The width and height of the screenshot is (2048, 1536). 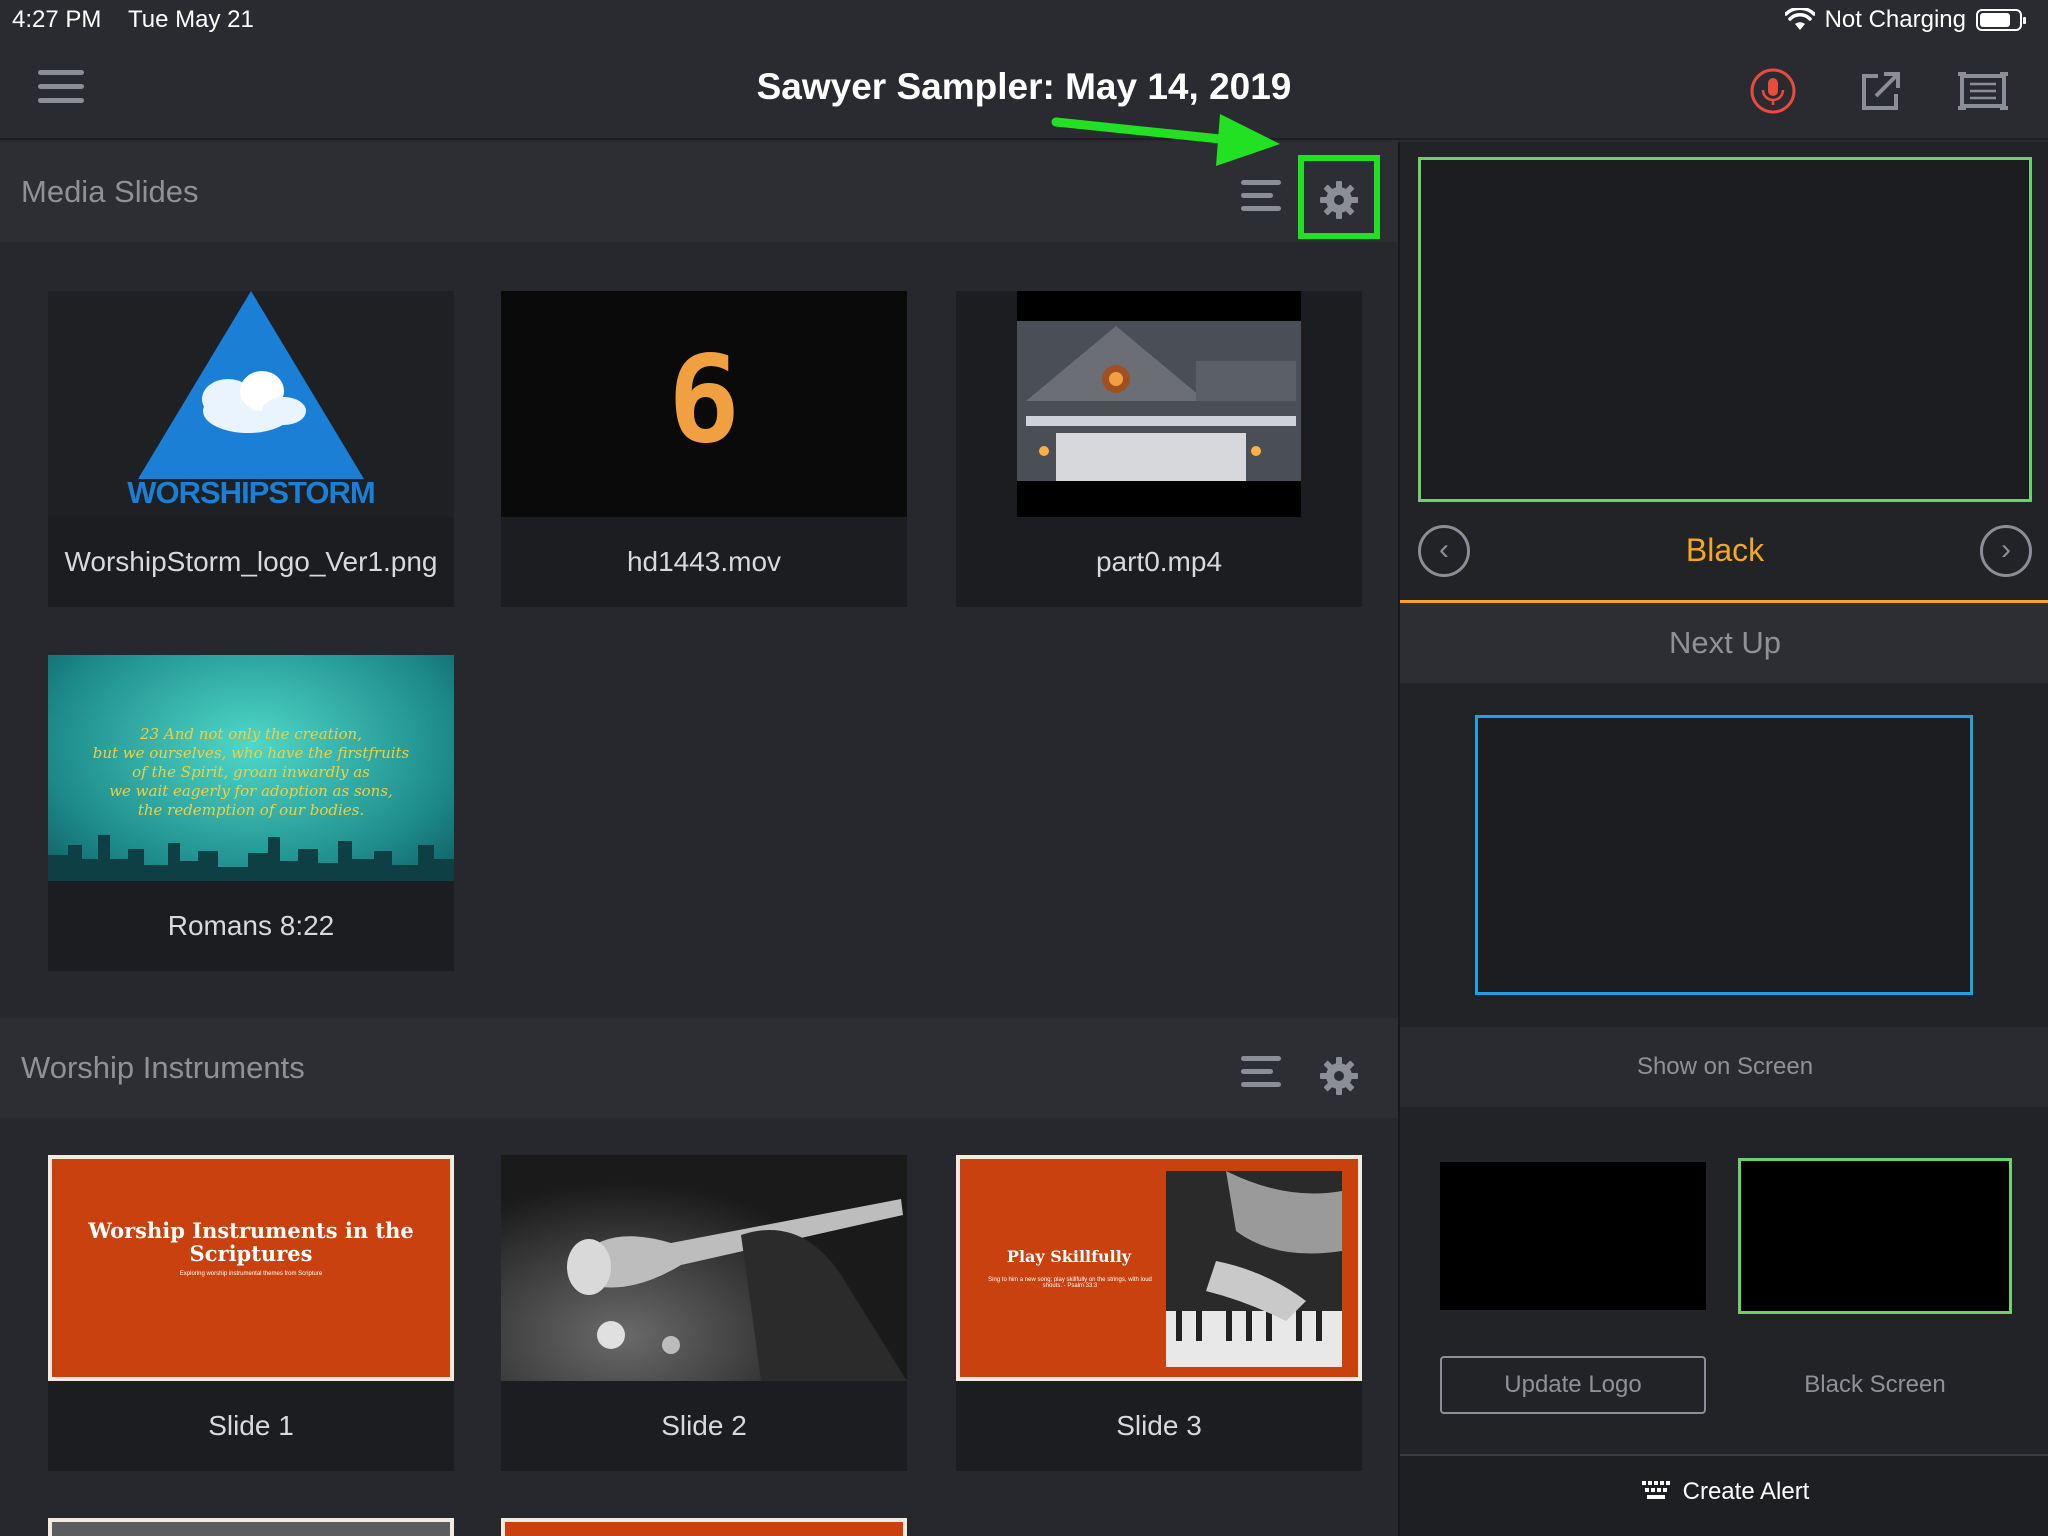 What do you see at coordinates (1254, 1269) in the screenshot?
I see `piano-image` at bounding box center [1254, 1269].